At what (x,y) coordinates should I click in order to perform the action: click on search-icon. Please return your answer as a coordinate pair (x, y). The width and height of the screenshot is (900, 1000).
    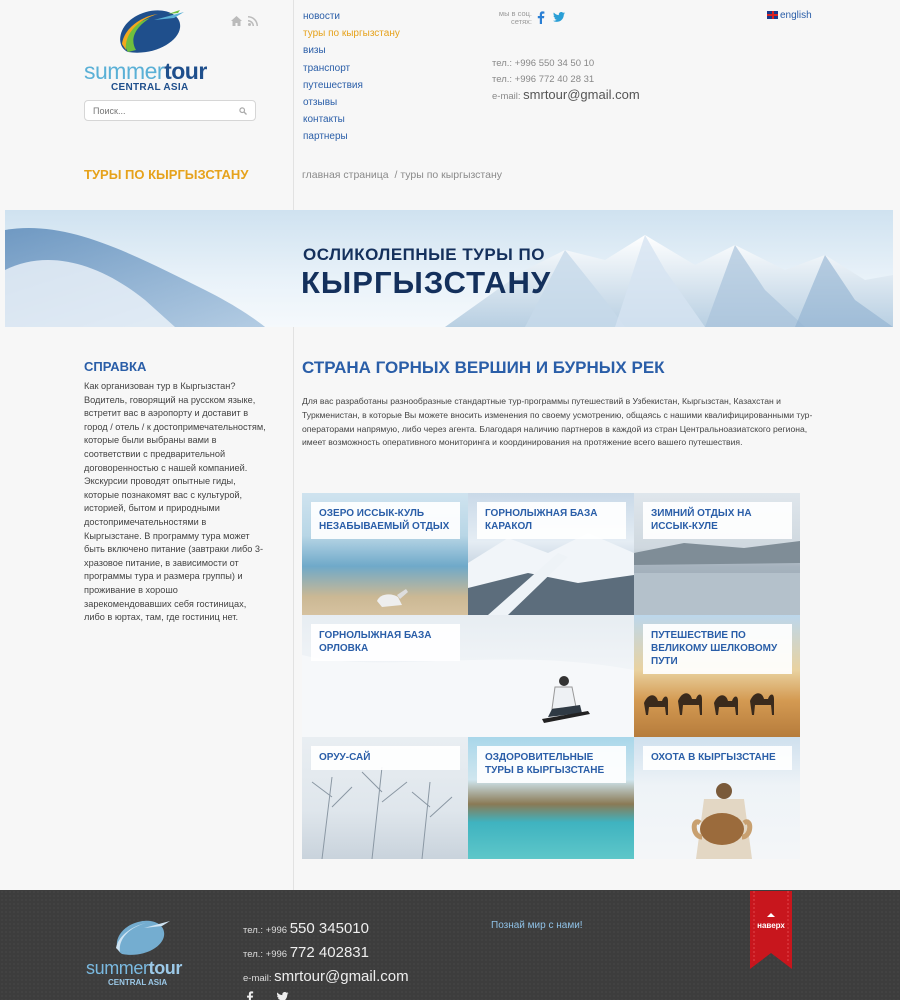
    Looking at the image, I should click on (243, 111).